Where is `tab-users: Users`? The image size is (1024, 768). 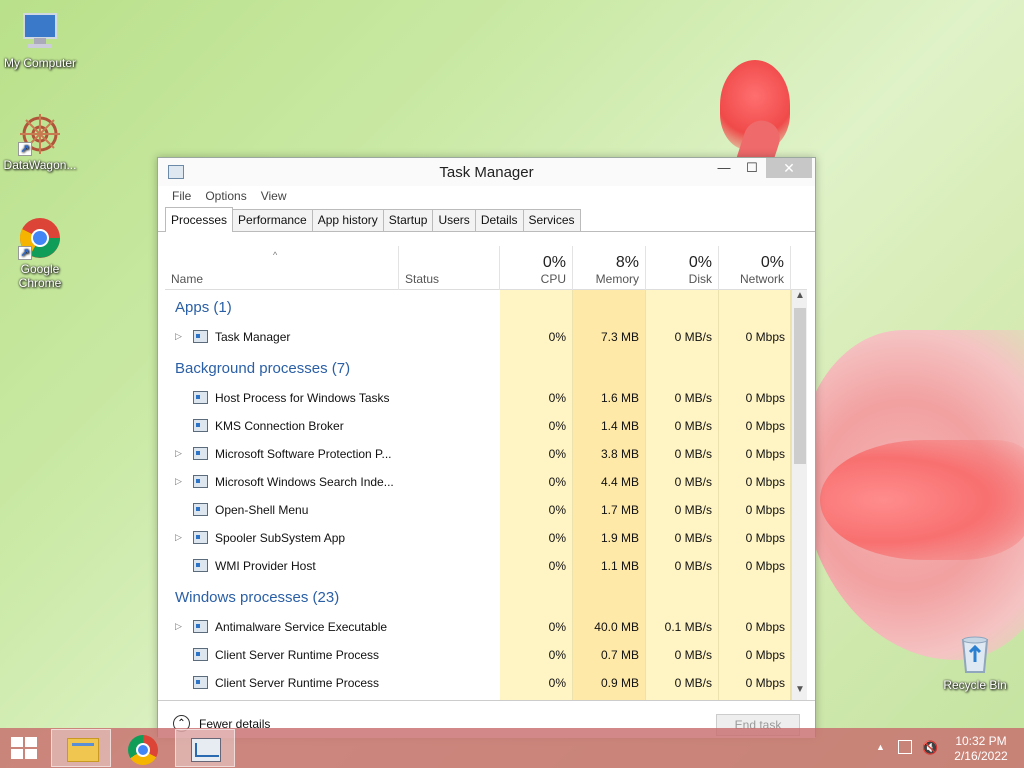
tab-users: Users is located at coordinates (454, 220).